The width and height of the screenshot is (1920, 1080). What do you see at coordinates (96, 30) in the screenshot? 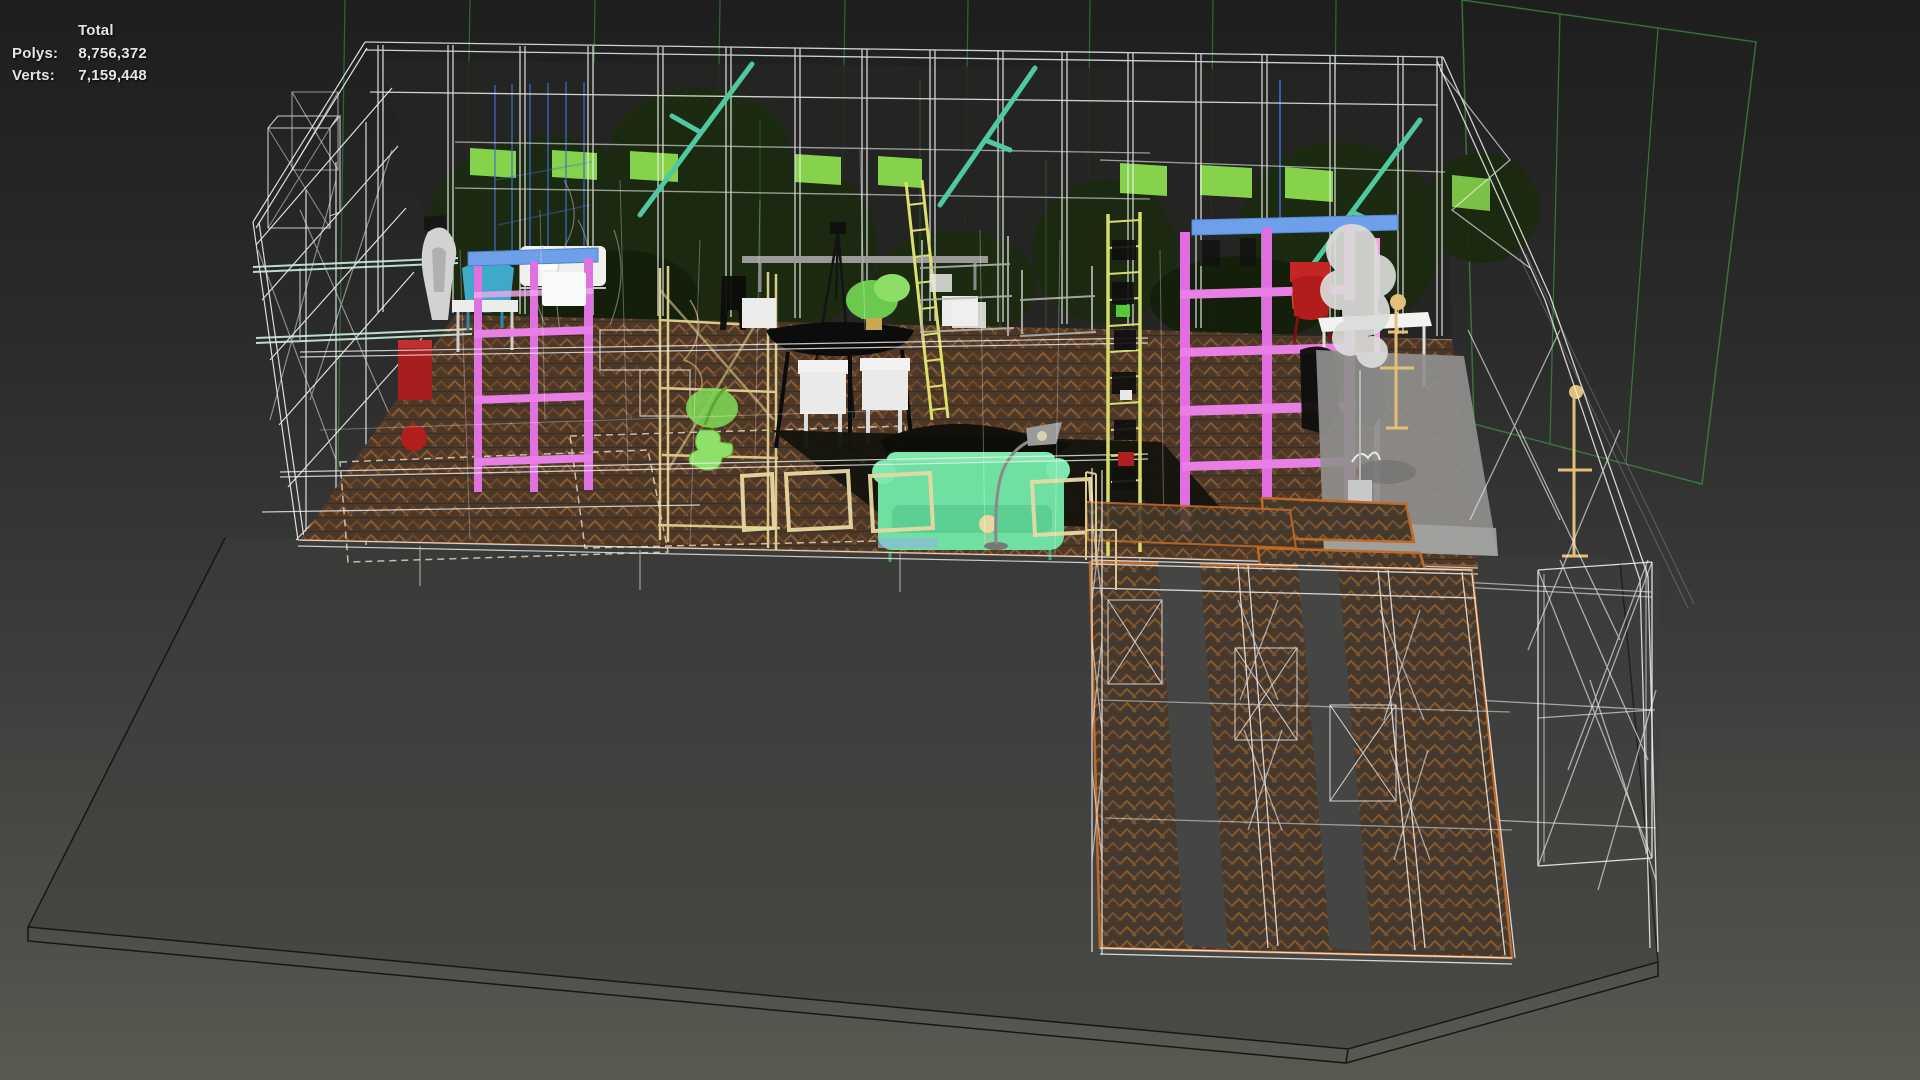
I see `stats-total-label: Total` at bounding box center [96, 30].